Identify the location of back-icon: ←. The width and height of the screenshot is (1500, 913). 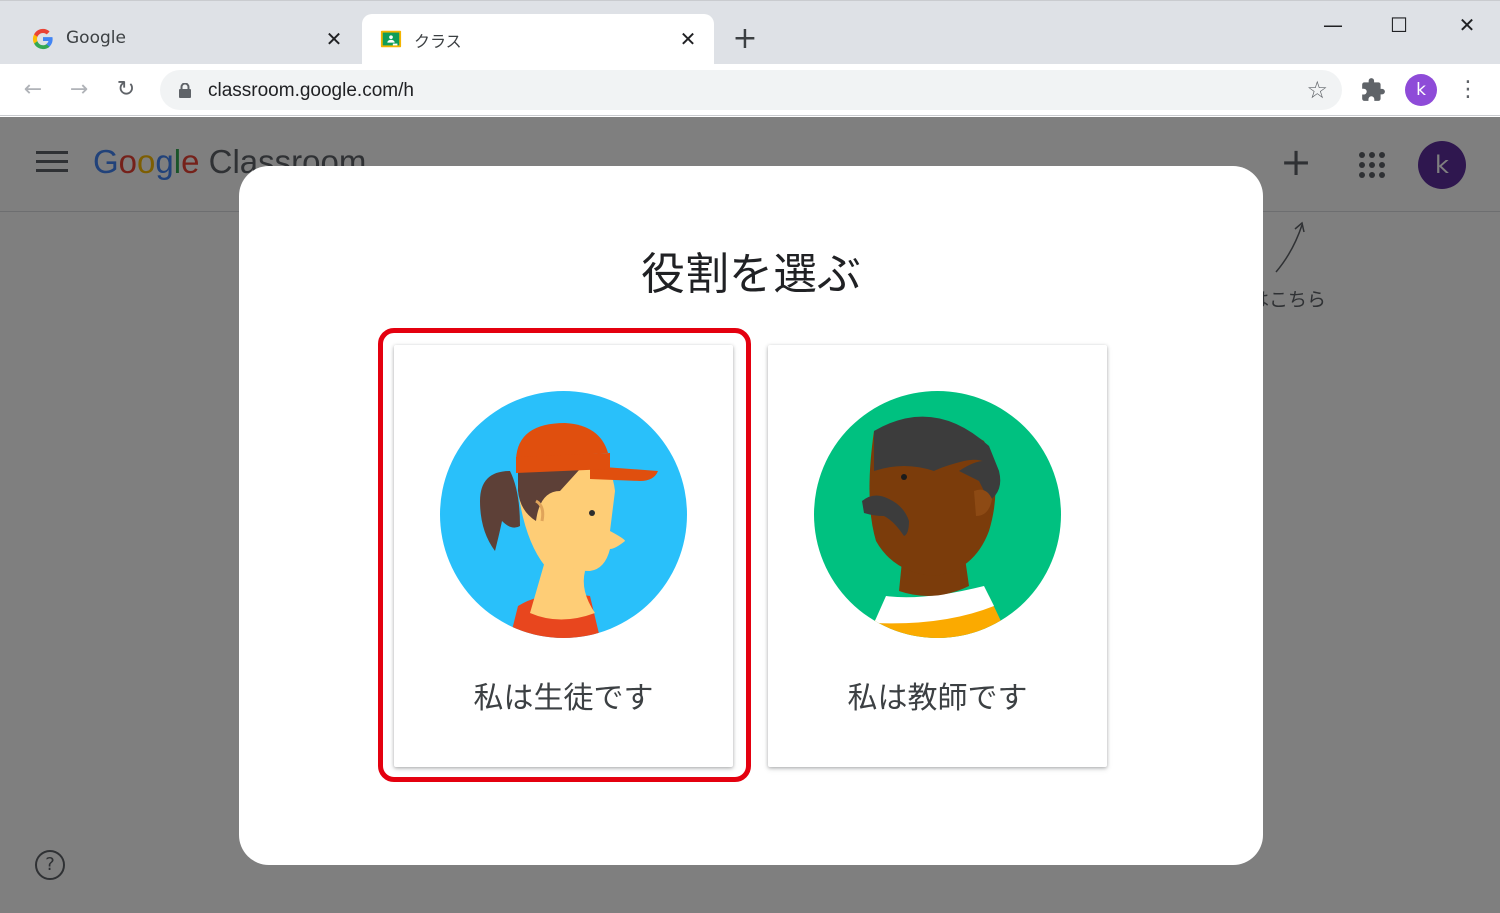
(33, 90).